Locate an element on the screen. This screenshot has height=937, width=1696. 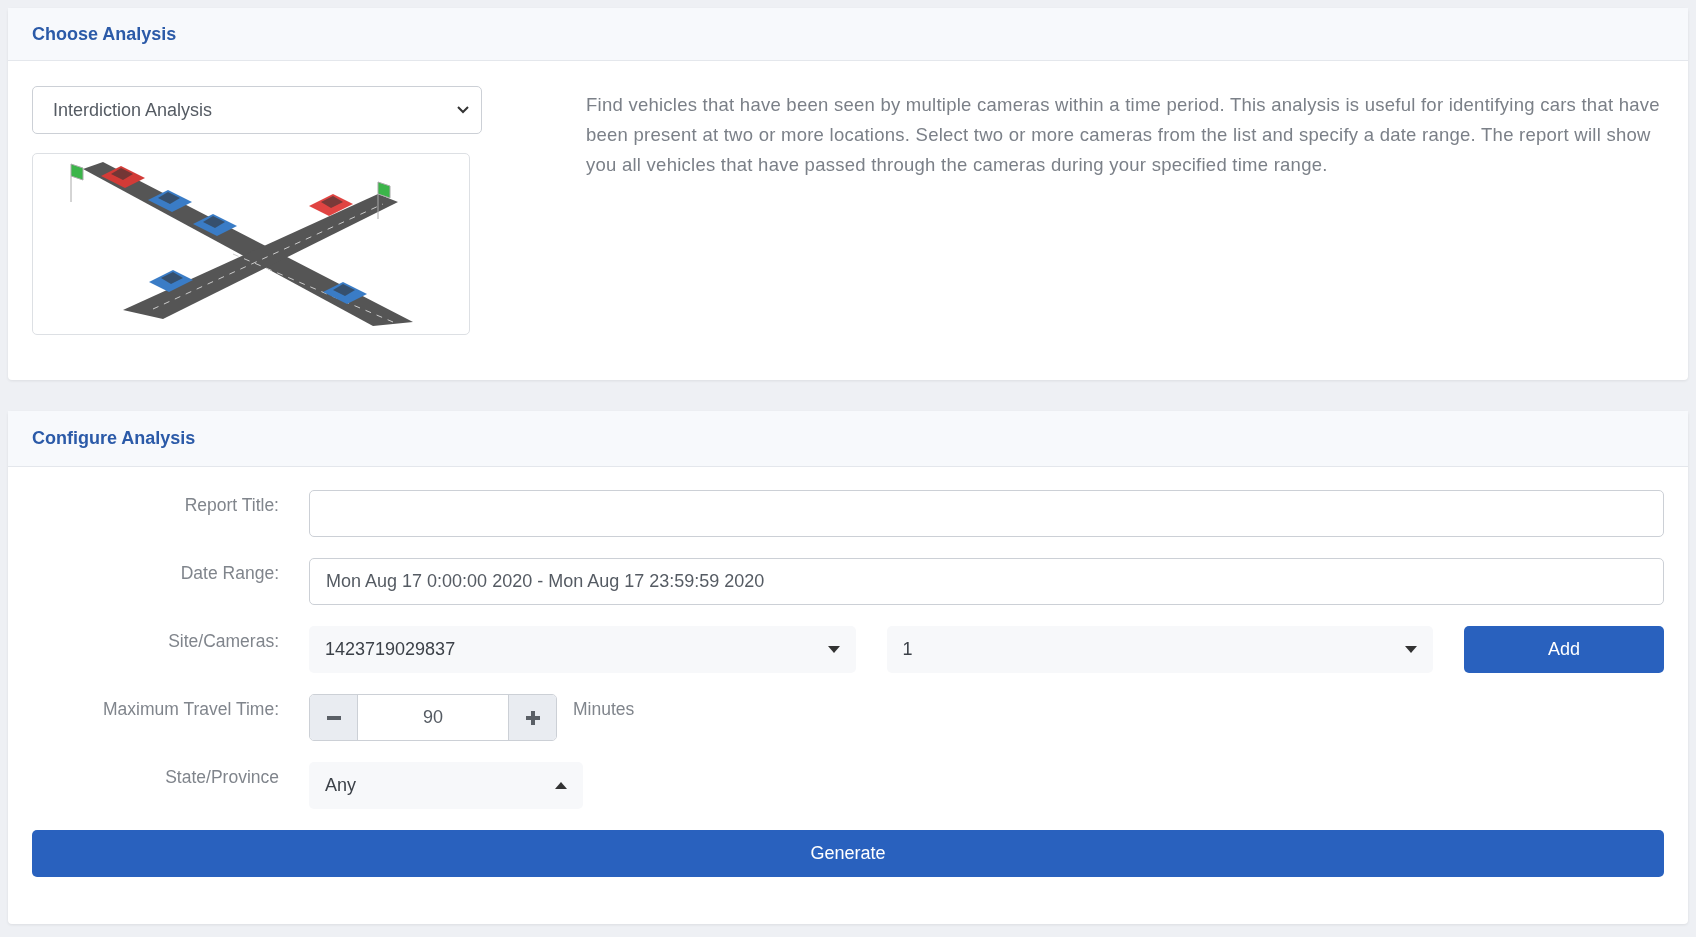
increment-button is located at coordinates (532, 717).